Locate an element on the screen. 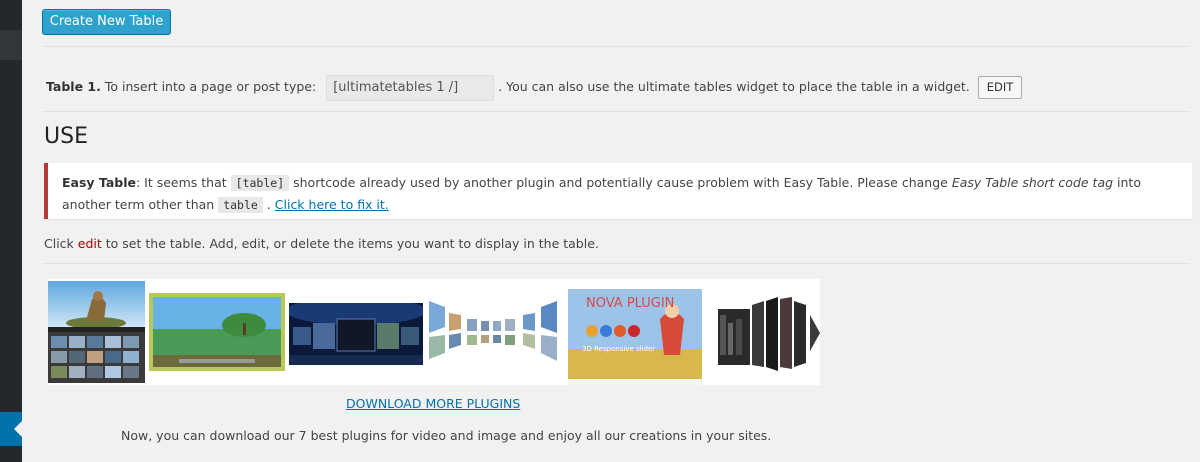 This screenshot has width=1200, height=462. nova-plugin-title: NOVA PLUGIN is located at coordinates (630, 303).